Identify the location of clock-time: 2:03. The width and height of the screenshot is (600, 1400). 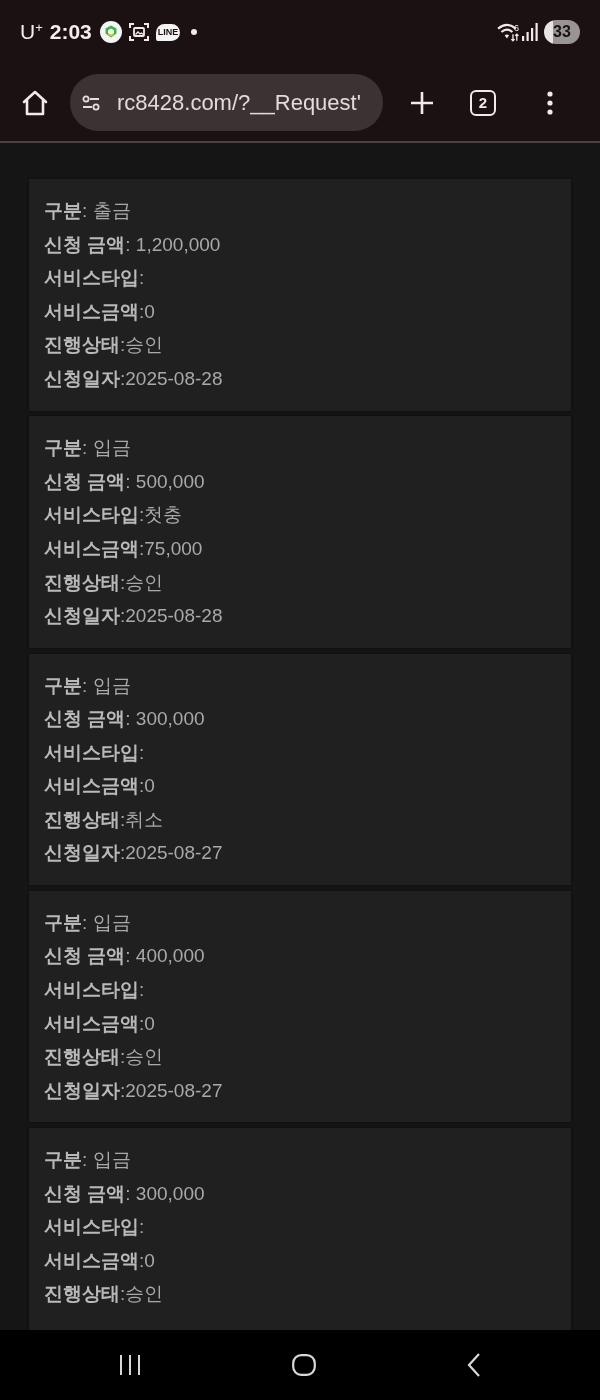
(70, 32).